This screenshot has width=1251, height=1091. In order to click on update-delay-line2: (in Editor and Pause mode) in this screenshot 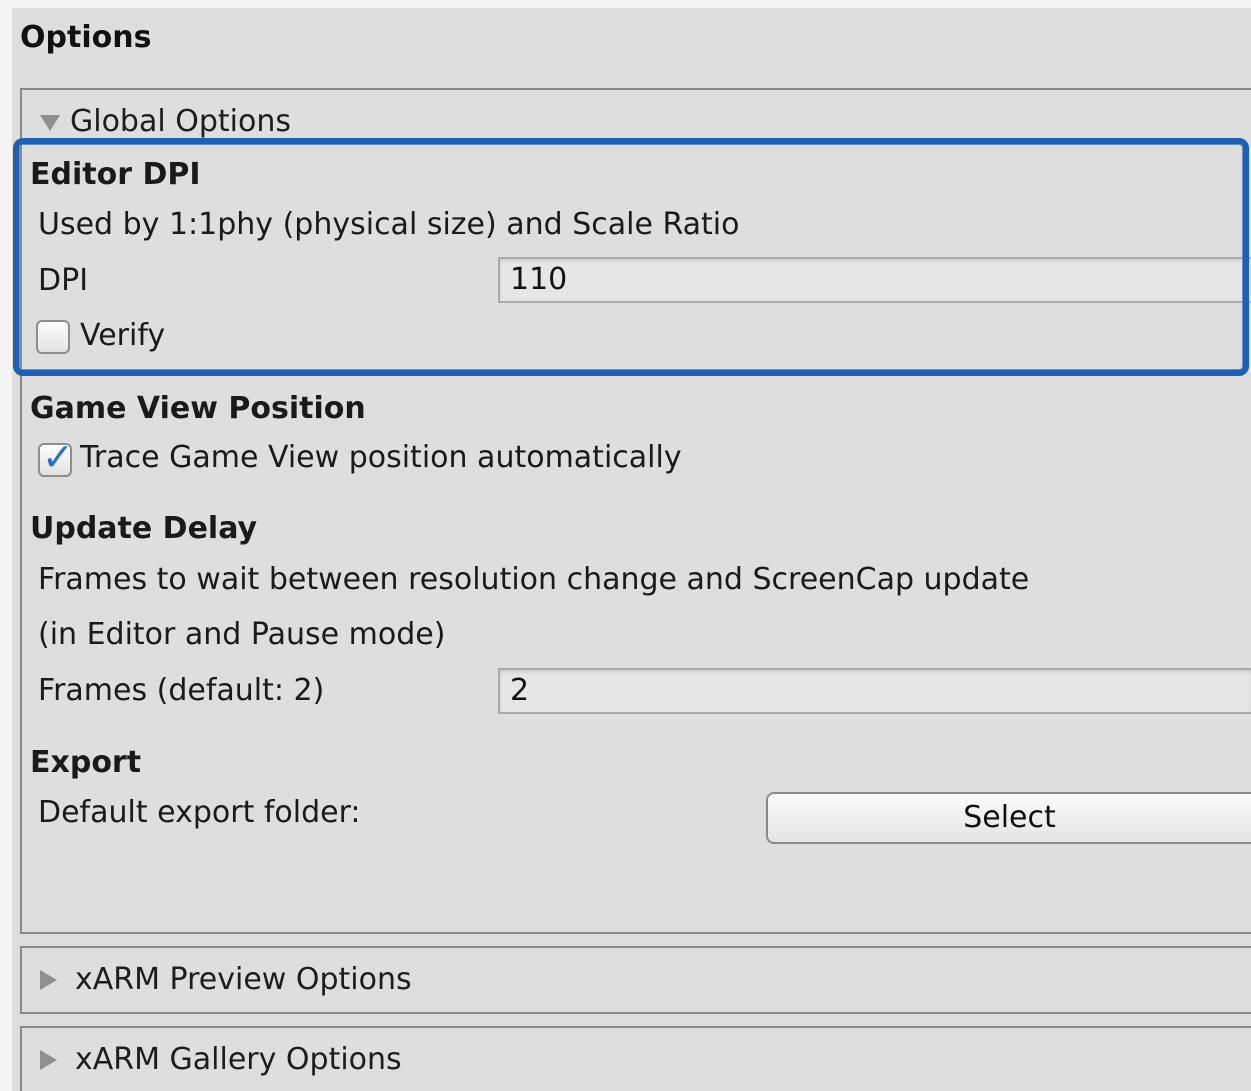, I will do `click(242, 634)`.